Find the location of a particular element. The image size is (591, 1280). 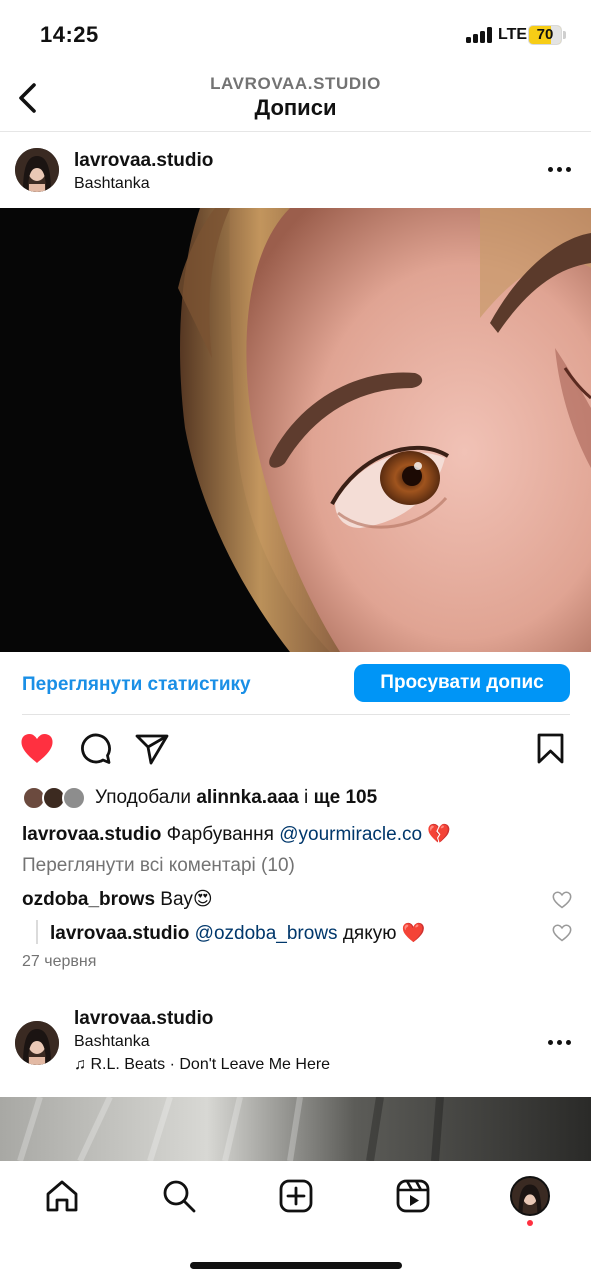

bottom-tab-bar is located at coordinates (295, 1220).